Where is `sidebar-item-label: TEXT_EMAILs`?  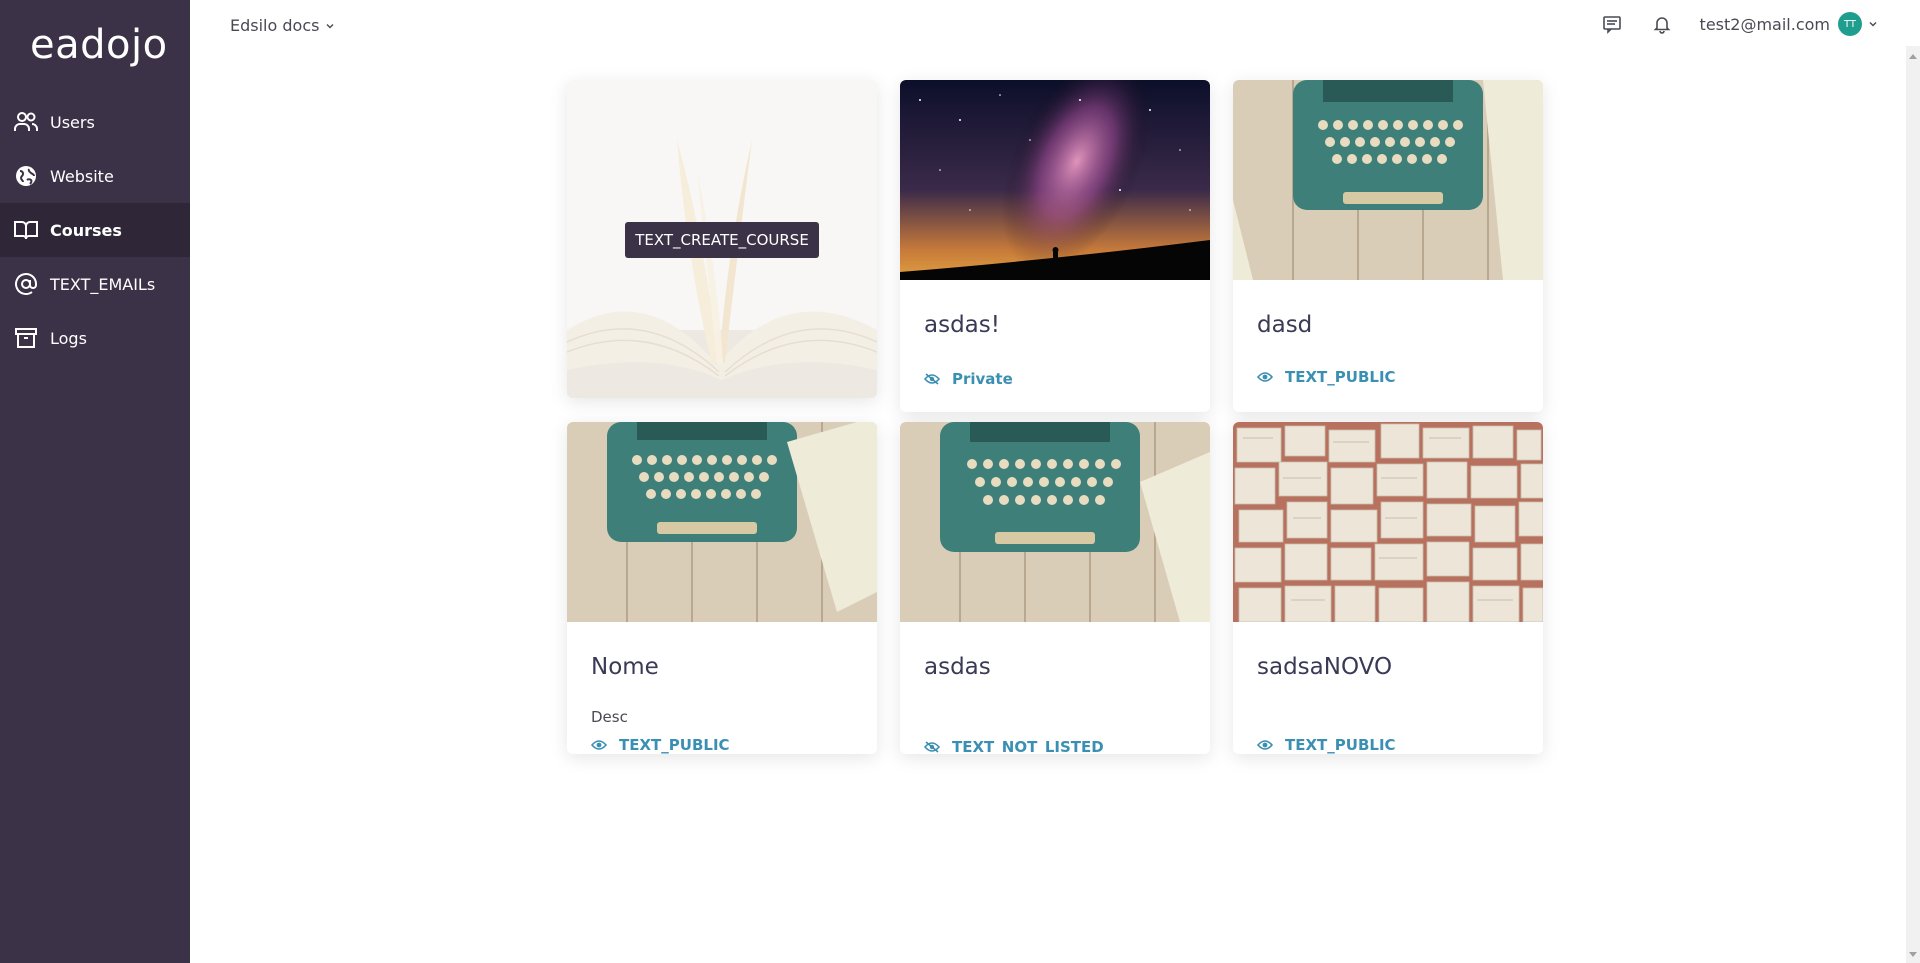 sidebar-item-label: TEXT_EMAILs is located at coordinates (103, 284).